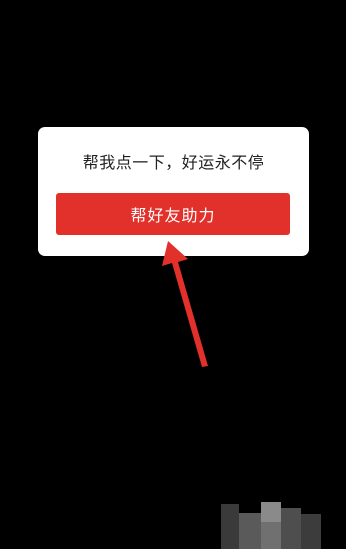 Image resolution: width=346 pixels, height=549 pixels. I want to click on help-friend-button: 帮好友助力, so click(173, 214).